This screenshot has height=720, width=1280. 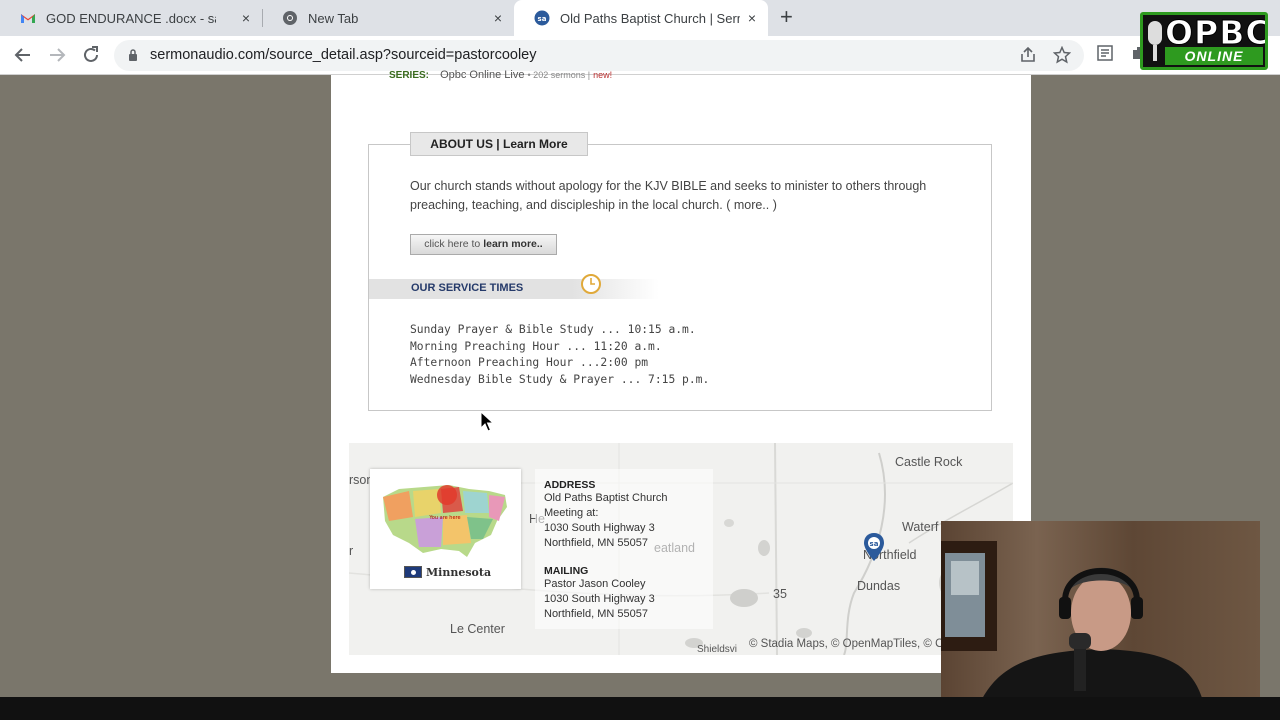 I want to click on map-label-route-35: 35, so click(x=780, y=594).